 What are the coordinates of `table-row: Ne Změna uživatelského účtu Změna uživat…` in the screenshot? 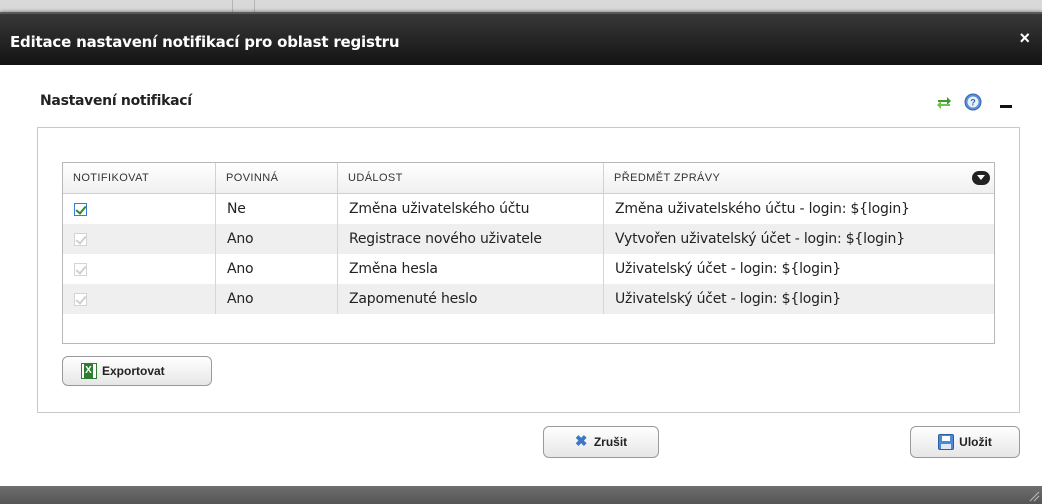 It's located at (528, 209).